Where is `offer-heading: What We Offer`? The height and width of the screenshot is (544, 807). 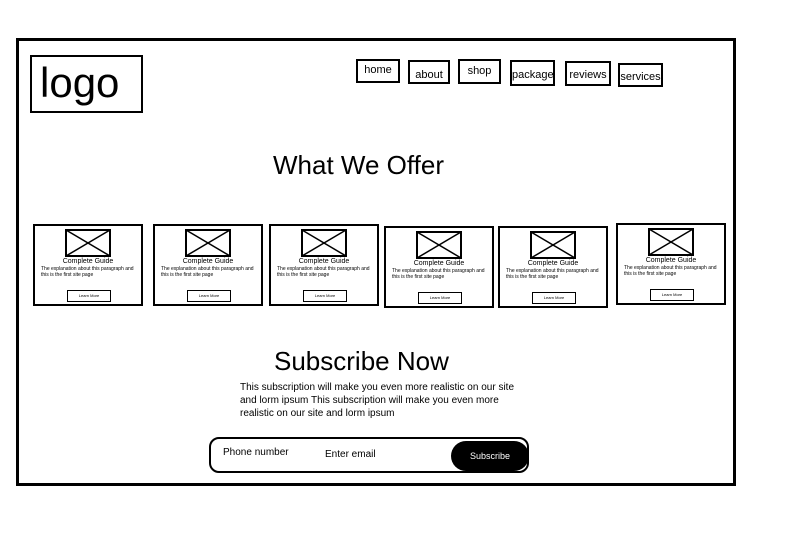 offer-heading: What We Offer is located at coordinates (358, 165).